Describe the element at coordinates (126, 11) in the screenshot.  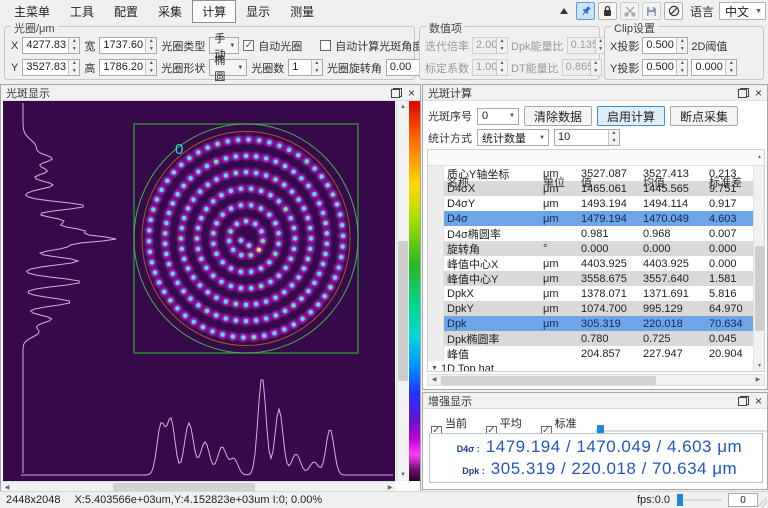
I see `menu-item: 配置` at that location.